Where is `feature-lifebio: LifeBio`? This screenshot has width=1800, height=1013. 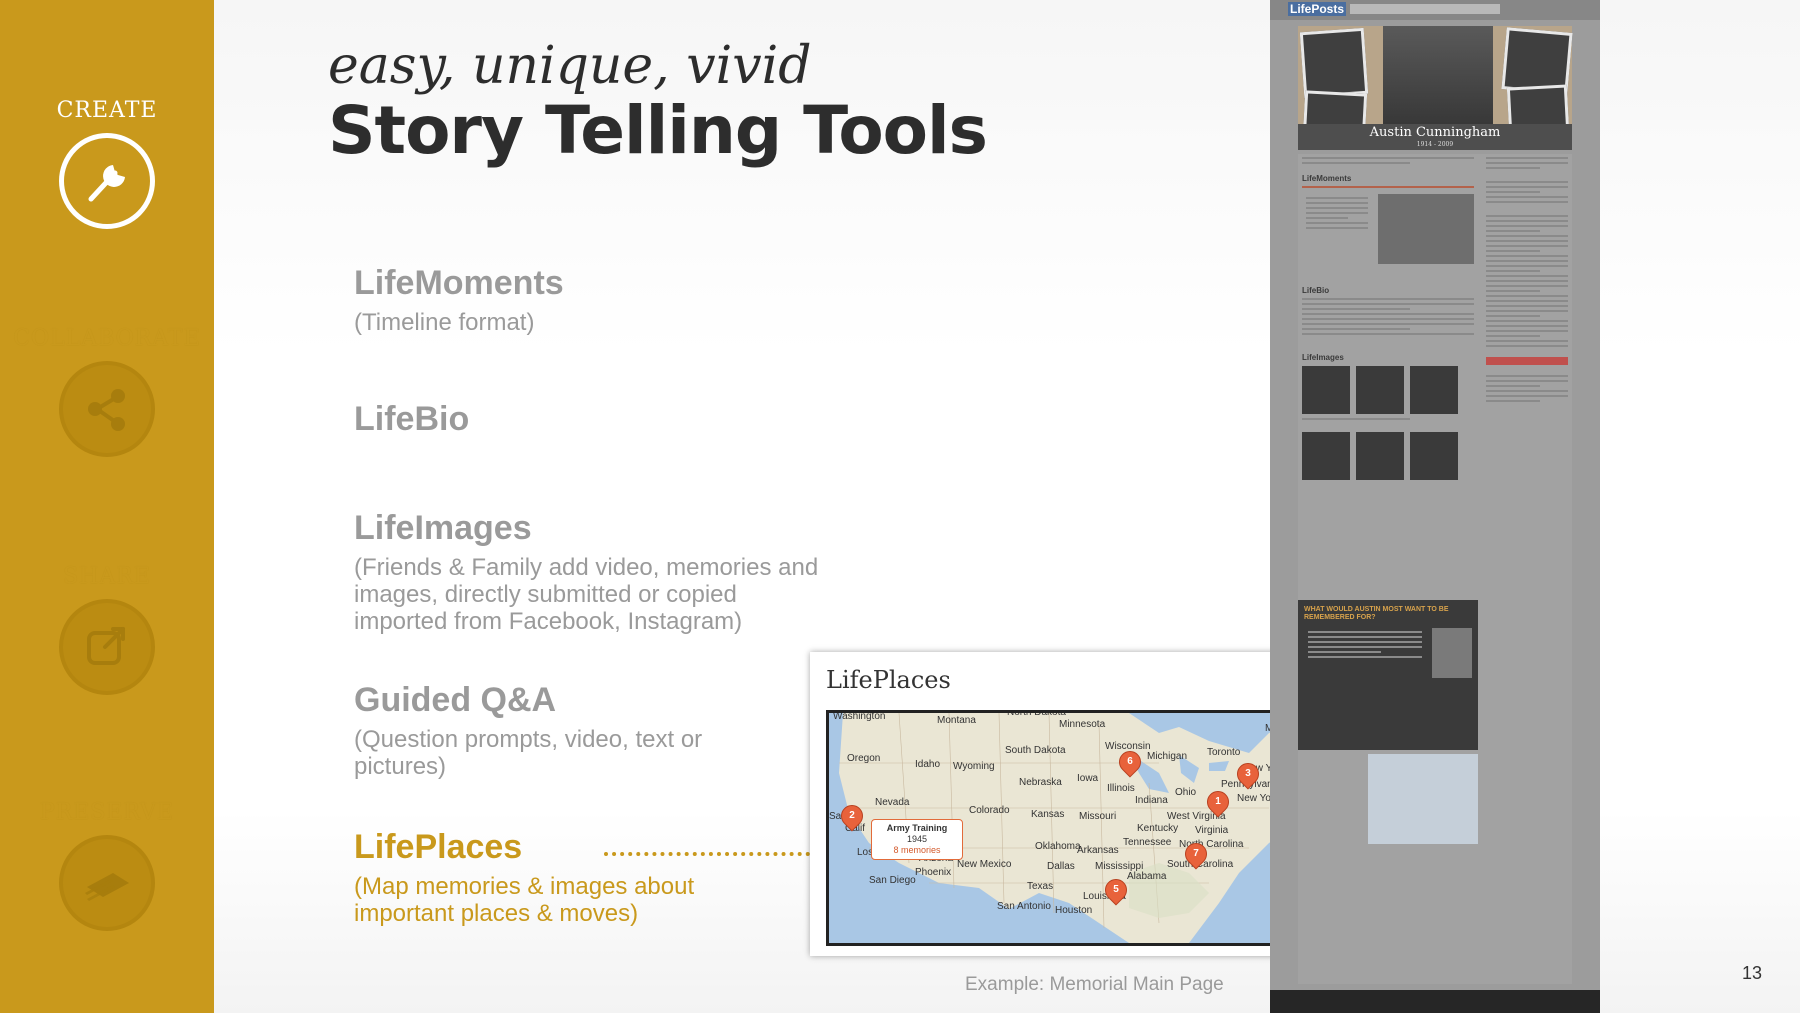 feature-lifebio: LifeBio is located at coordinates (589, 419).